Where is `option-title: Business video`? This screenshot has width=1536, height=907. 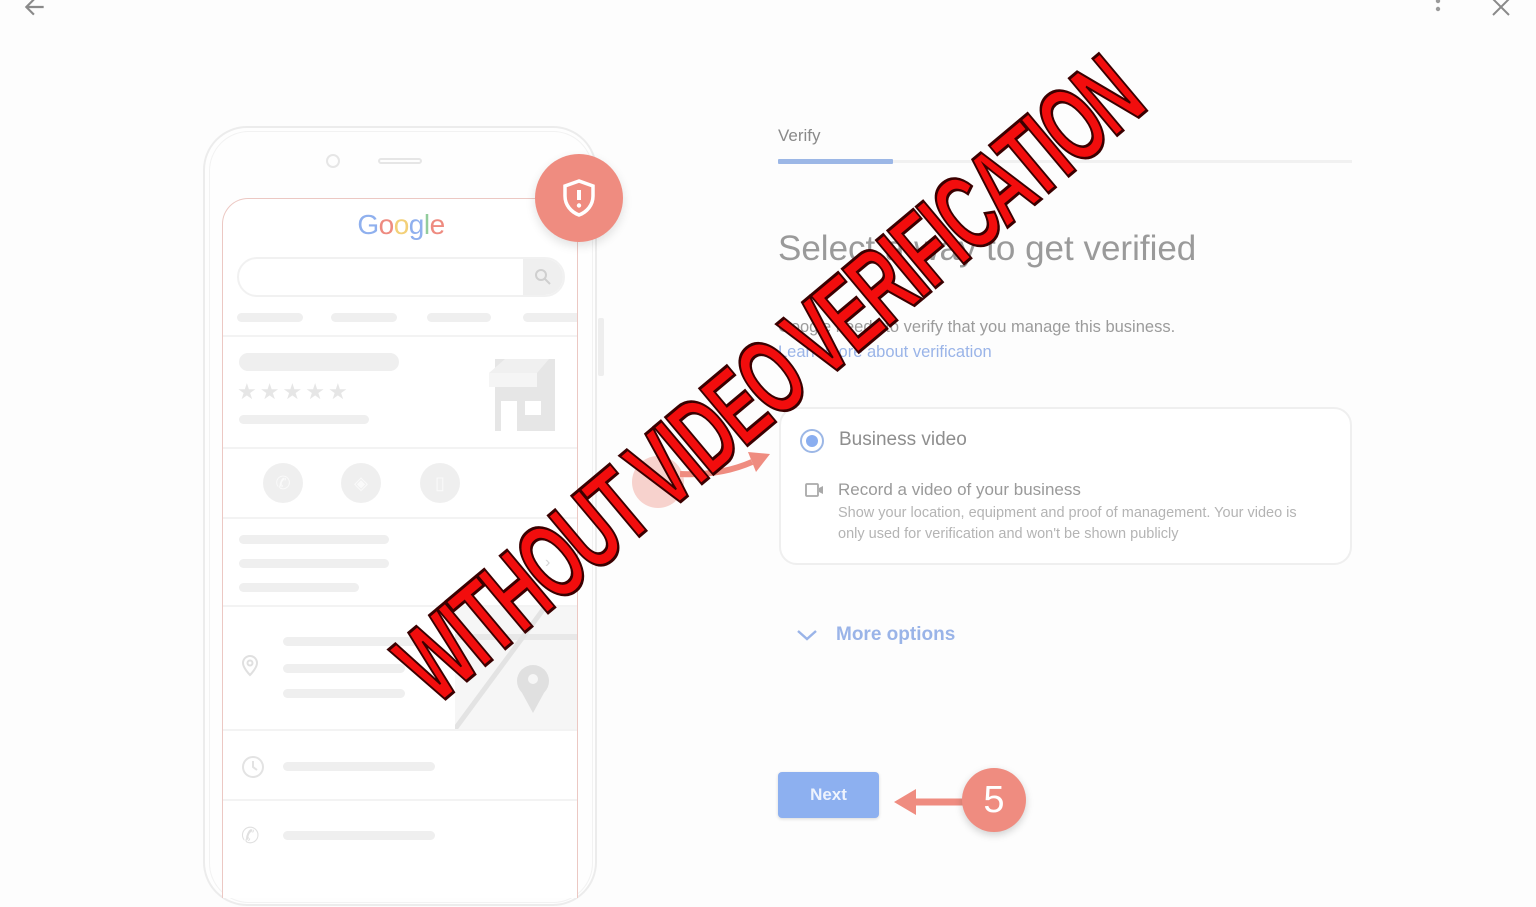
option-title: Business video is located at coordinates (903, 439).